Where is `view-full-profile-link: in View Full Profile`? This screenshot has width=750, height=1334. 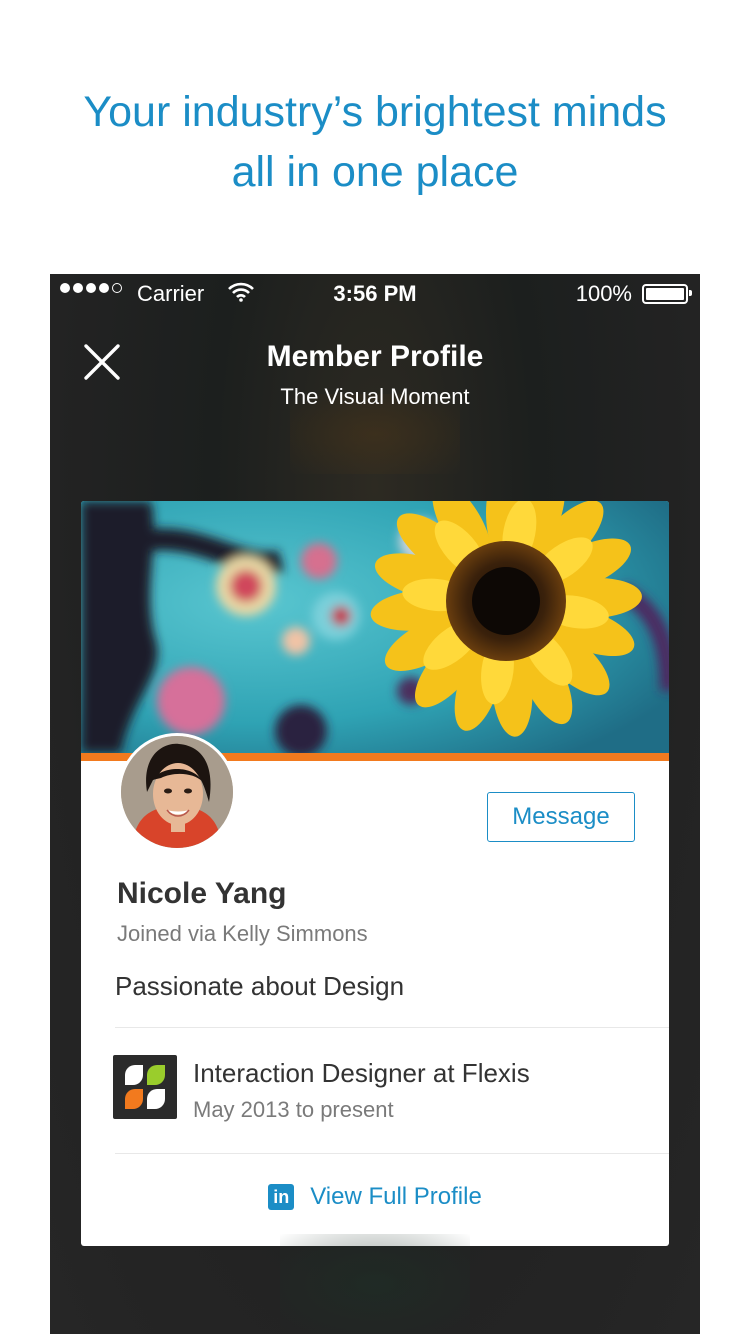 view-full-profile-link: in View Full Profile is located at coordinates (375, 1197).